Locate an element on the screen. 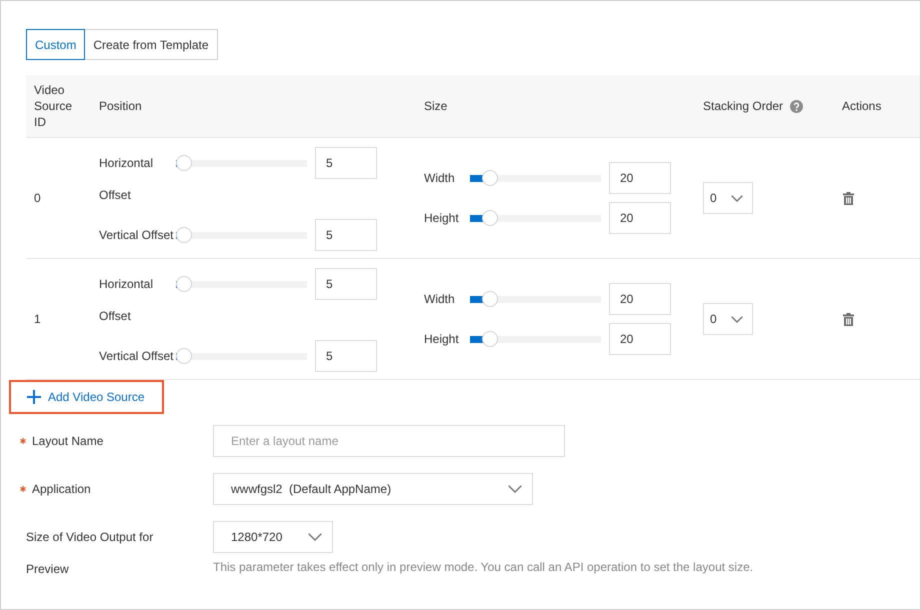  tab: Custom is located at coordinates (56, 44).